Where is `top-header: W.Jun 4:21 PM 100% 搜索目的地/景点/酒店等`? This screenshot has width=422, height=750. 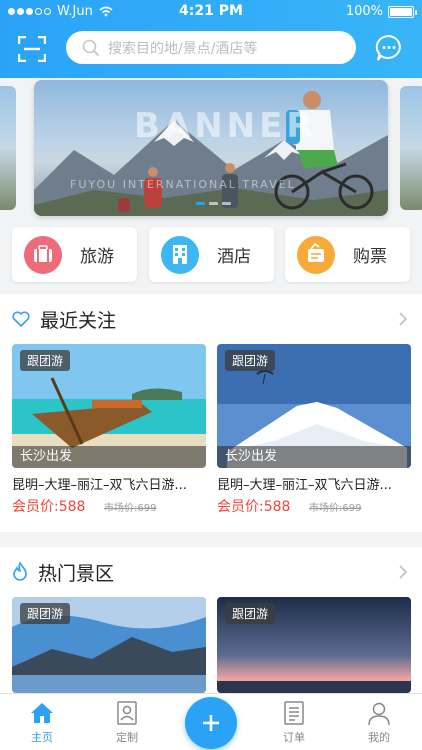 top-header: W.Jun 4:21 PM 100% 搜索目的地/景点/酒店等 is located at coordinates (211, 39).